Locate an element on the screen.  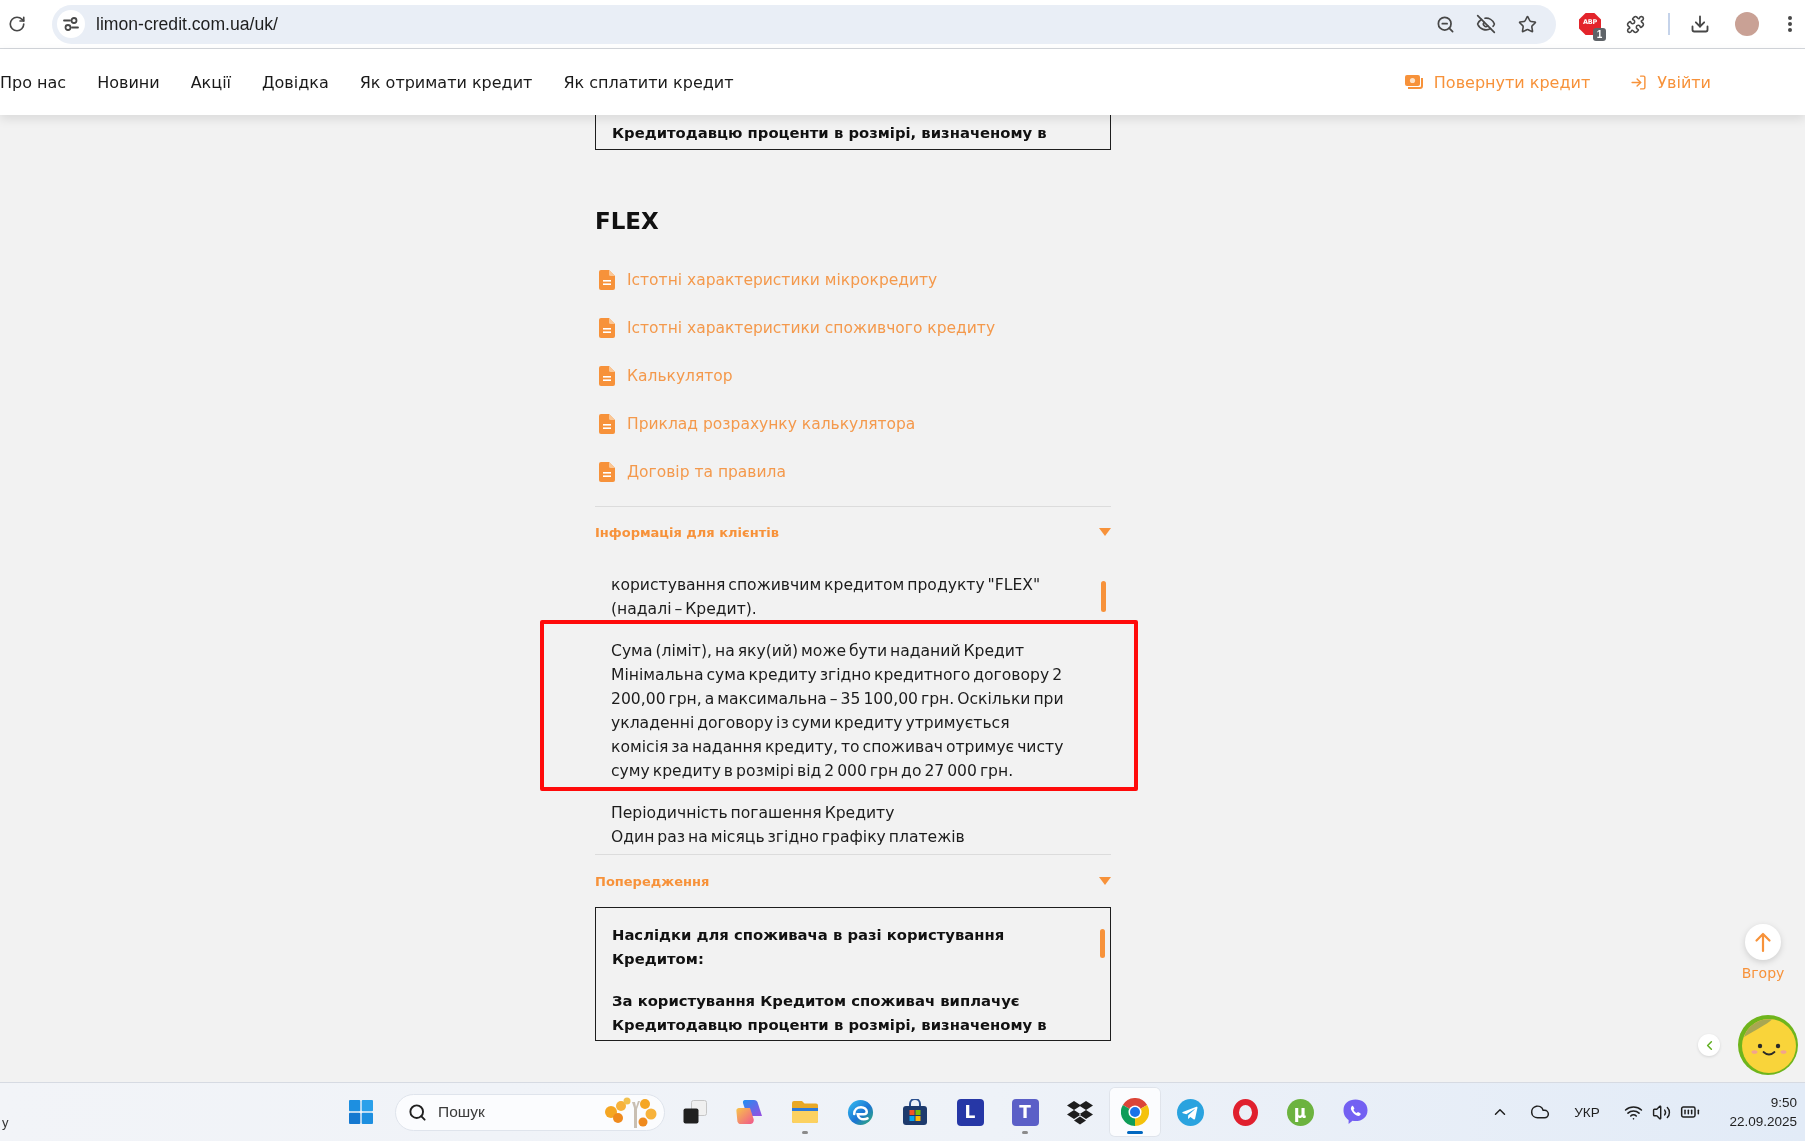
star-icon is located at coordinates (1527, 24).